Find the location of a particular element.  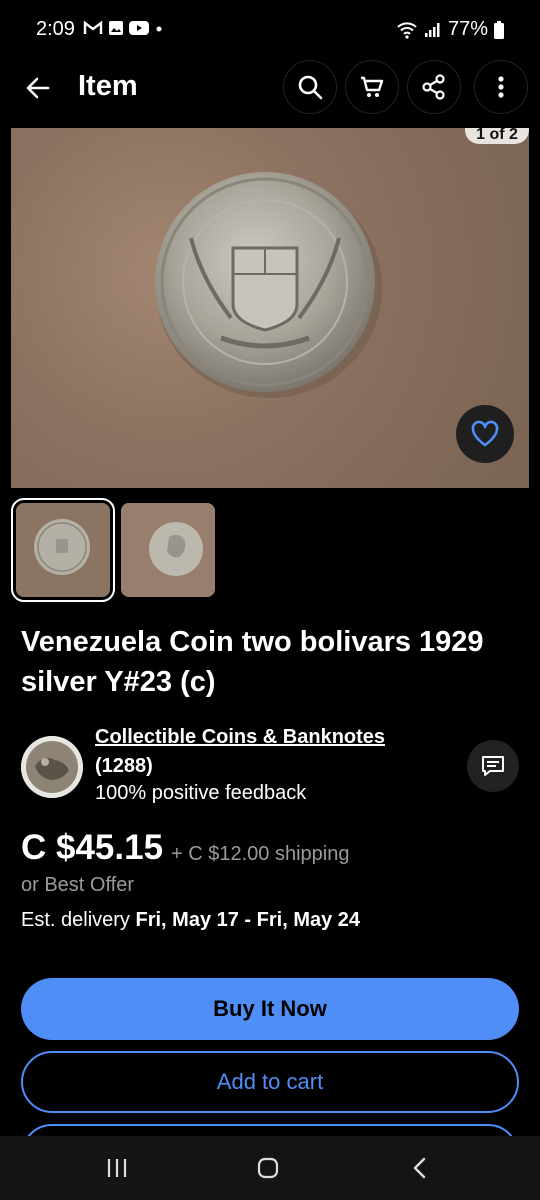

more-vertical-icon is located at coordinates (501, 87).